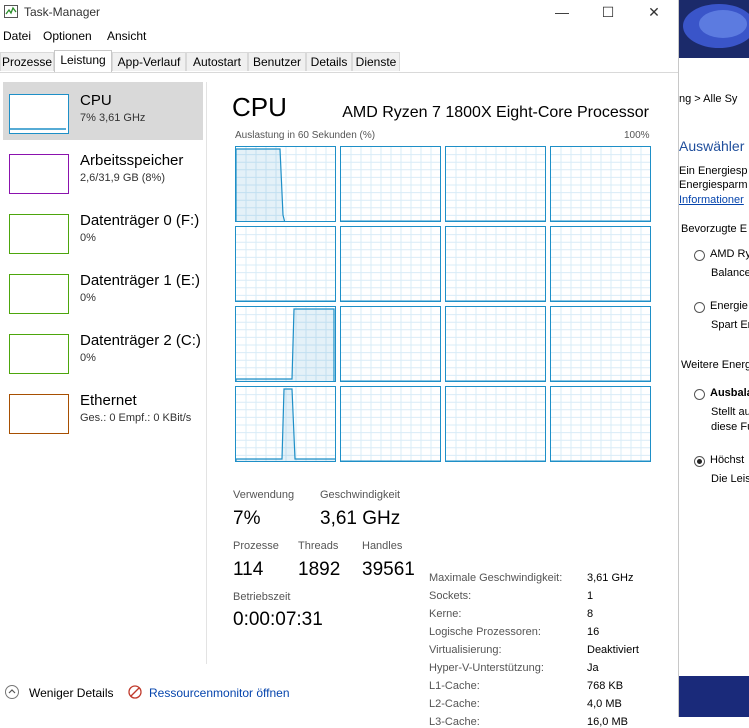 This screenshot has height=728, width=749. What do you see at coordinates (388, 569) in the screenshot?
I see `handles-value: 39561` at bounding box center [388, 569].